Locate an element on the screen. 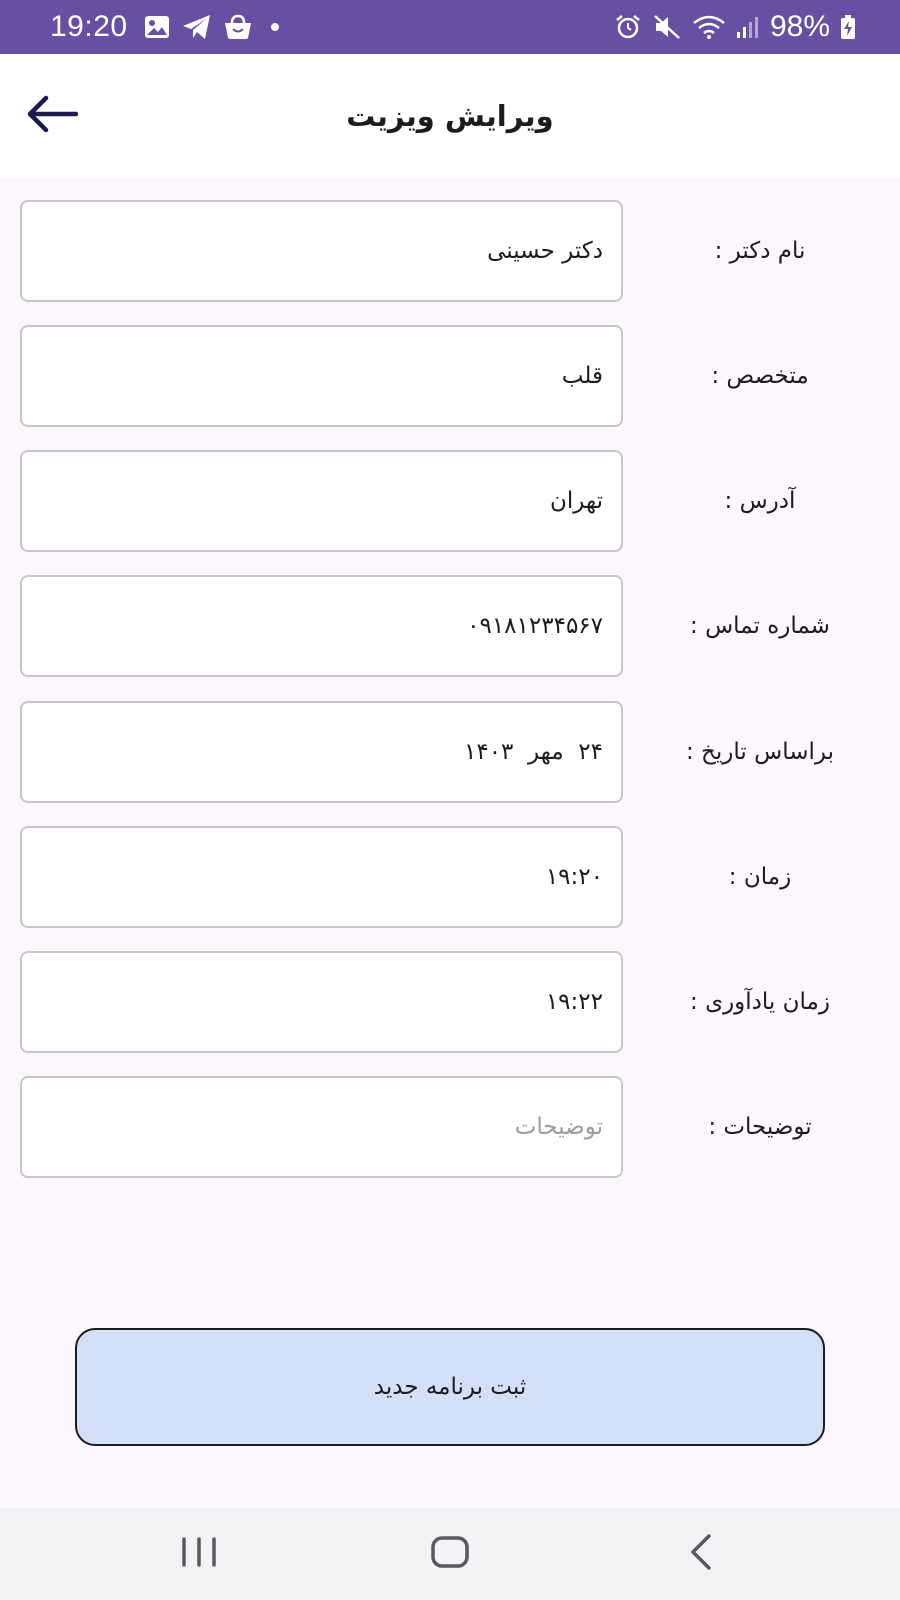 Image resolution: width=900 pixels, height=1600 pixels. app-bar: ویرایش ویزیت is located at coordinates (450, 116).